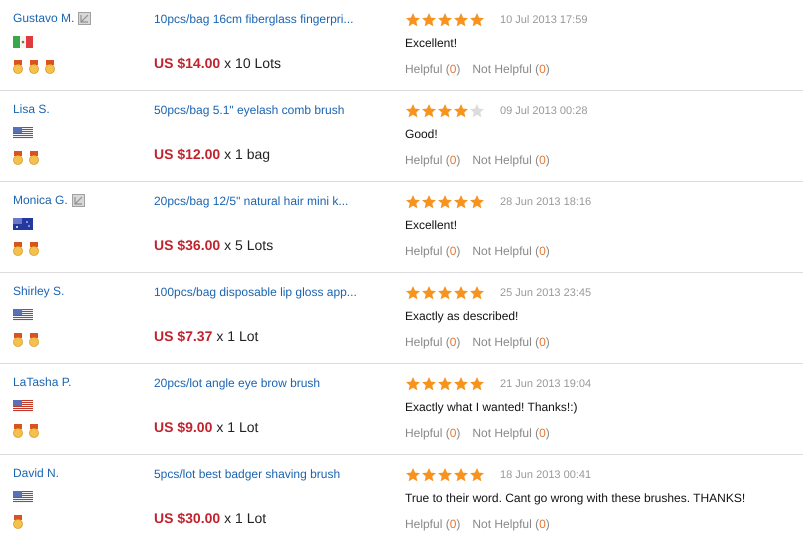 This screenshot has width=803, height=538. Describe the element at coordinates (183, 336) in the screenshot. I see `price: US $7.37` at that location.